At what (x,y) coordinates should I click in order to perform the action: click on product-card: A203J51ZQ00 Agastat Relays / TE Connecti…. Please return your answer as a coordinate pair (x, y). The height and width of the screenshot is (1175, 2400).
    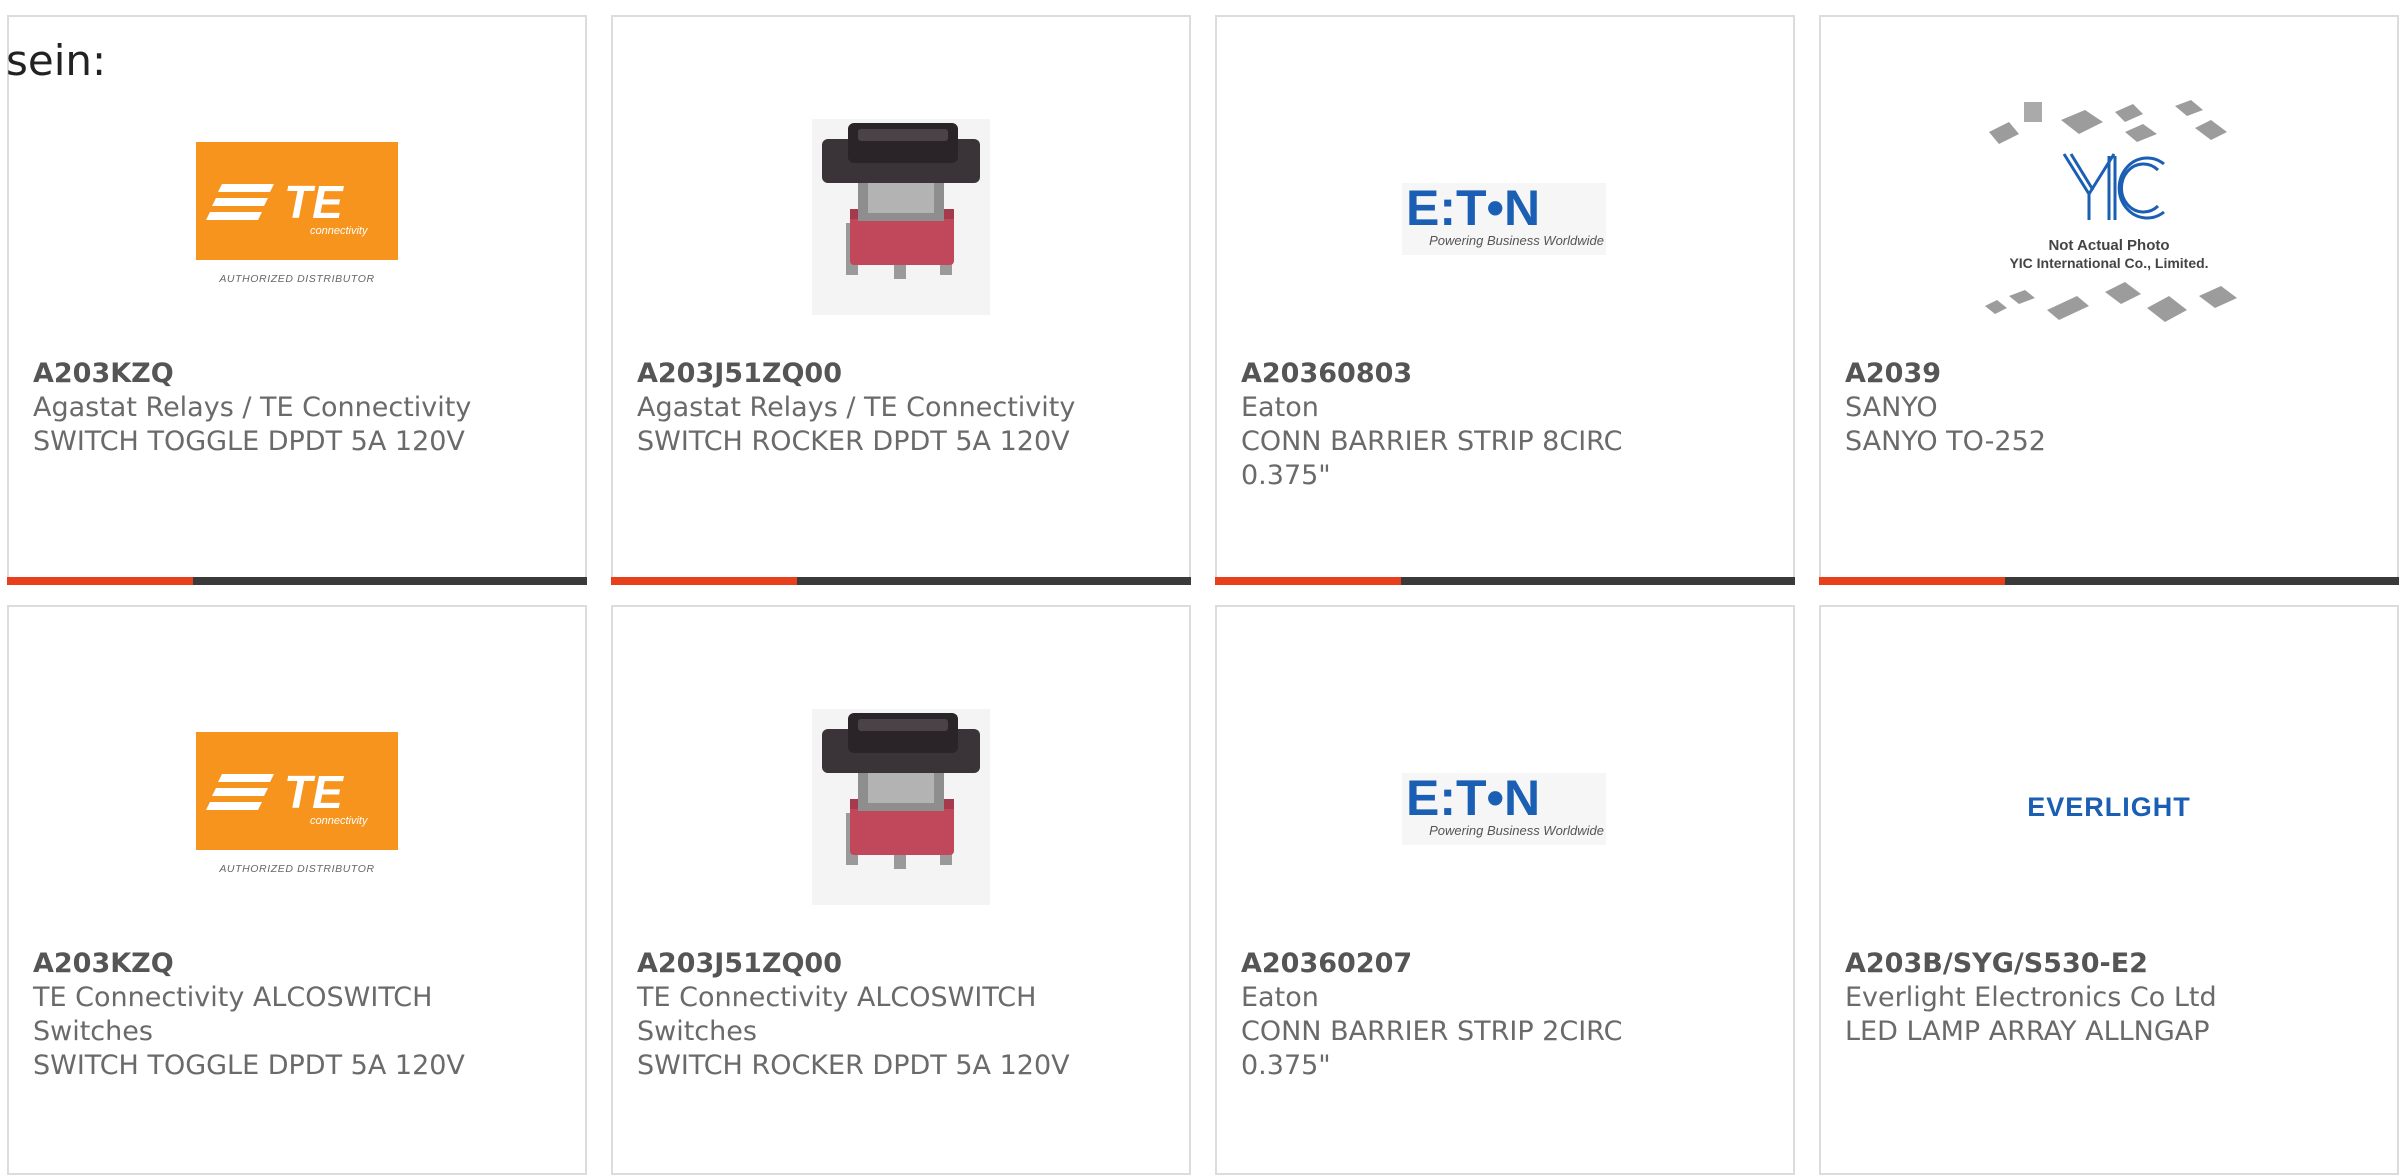
    Looking at the image, I should click on (901, 300).